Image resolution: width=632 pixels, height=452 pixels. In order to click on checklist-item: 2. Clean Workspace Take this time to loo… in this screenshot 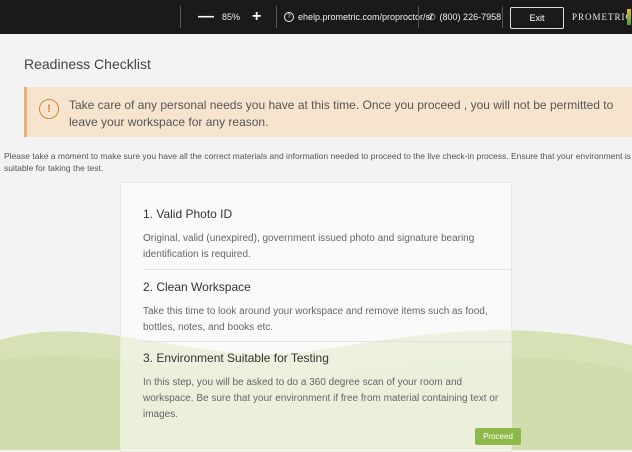, I will do `click(323, 308)`.